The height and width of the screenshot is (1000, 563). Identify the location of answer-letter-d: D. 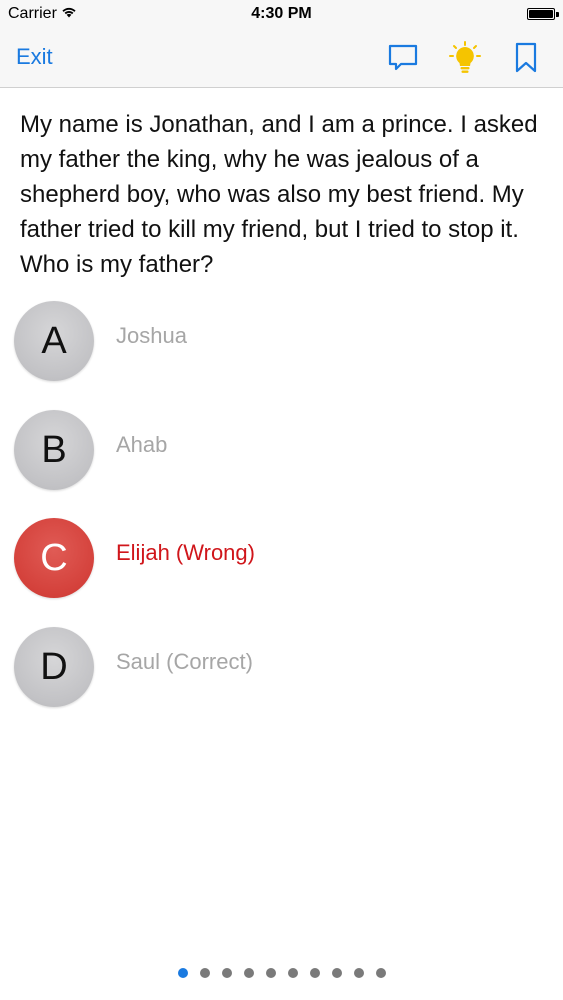
(54, 667).